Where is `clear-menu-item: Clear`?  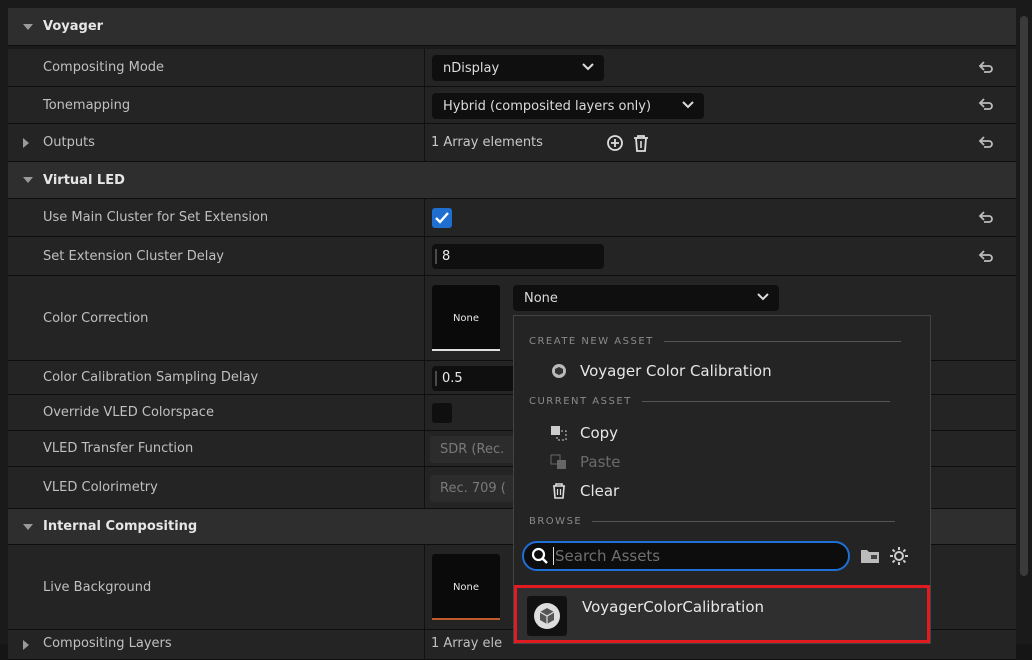 clear-menu-item: Clear is located at coordinates (584, 491).